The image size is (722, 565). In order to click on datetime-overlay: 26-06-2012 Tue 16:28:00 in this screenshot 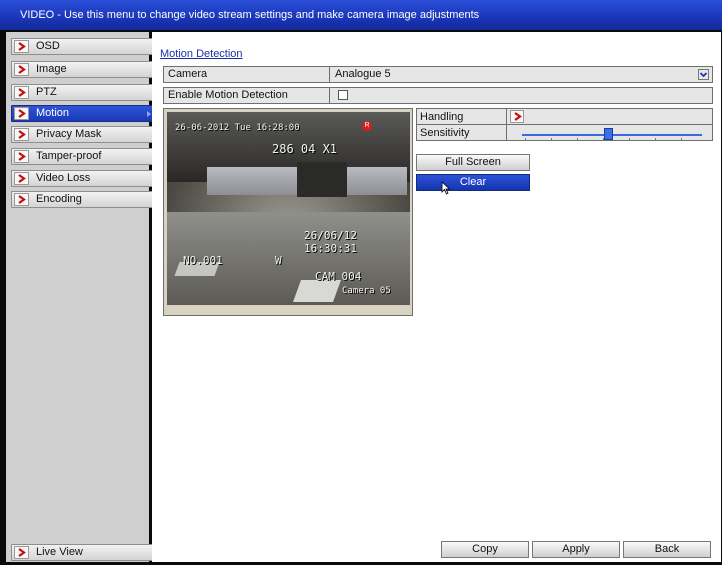, I will do `click(237, 128)`.